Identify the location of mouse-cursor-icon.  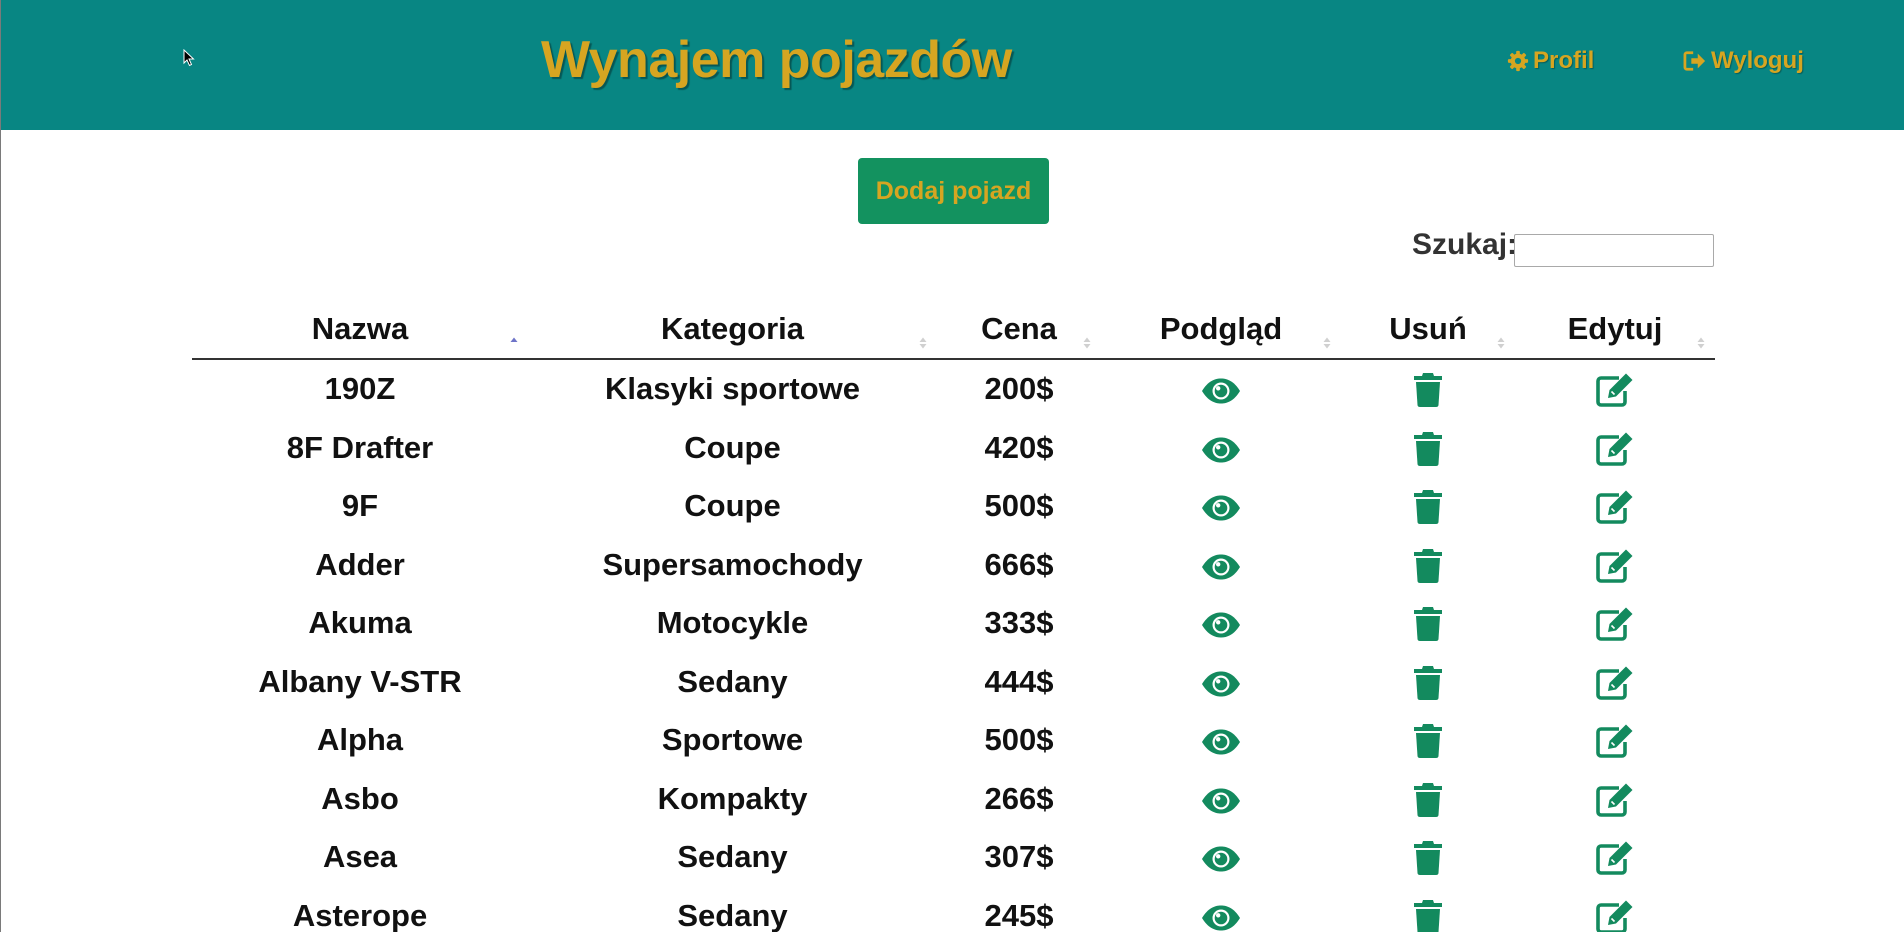
(189, 60).